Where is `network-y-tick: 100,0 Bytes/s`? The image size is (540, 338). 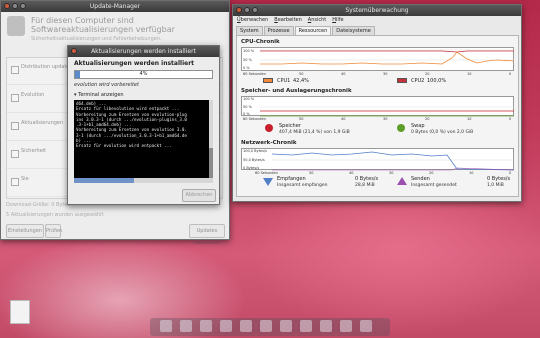 network-y-tick: 100,0 Bytes/s is located at coordinates (255, 151).